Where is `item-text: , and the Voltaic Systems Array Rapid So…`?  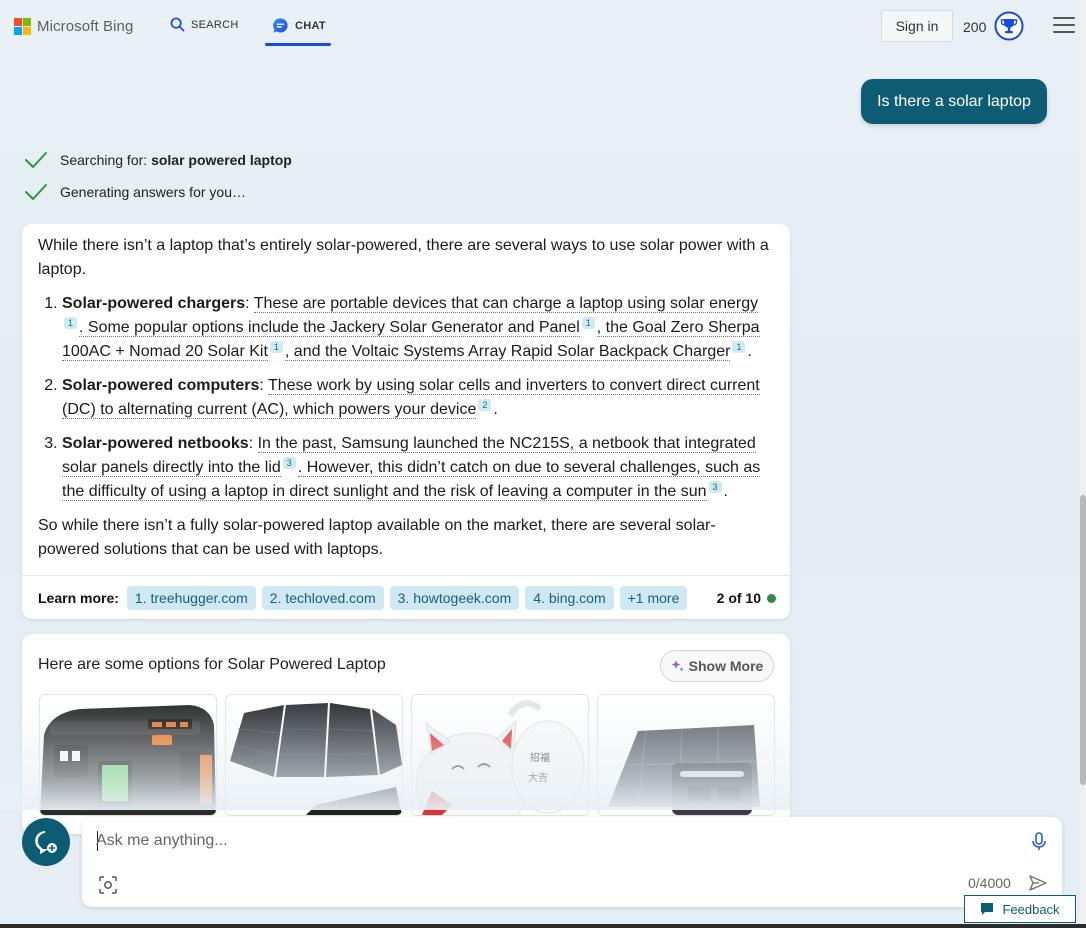 item-text: , and the Voltaic Systems Array Rapid So… is located at coordinates (507, 352).